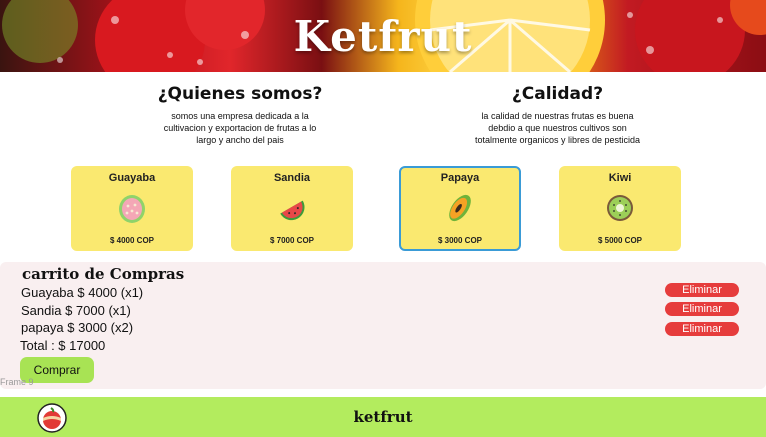 The width and height of the screenshot is (766, 437). What do you see at coordinates (76, 310) in the screenshot?
I see `cart-item: Sandia $ 7000 (x1)` at bounding box center [76, 310].